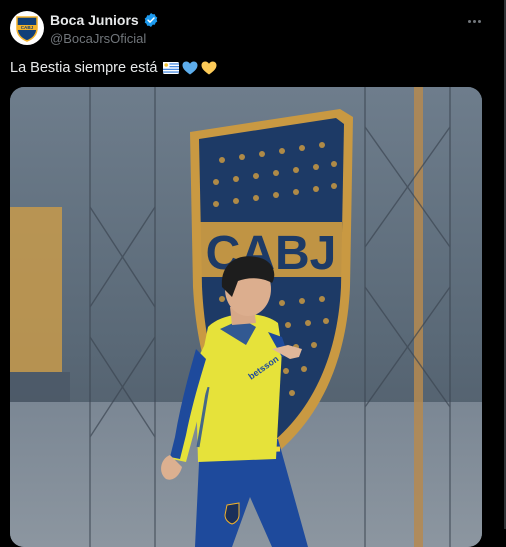 The height and width of the screenshot is (547, 506). I want to click on tweet-text: La Bestia siempre está, so click(113, 68).